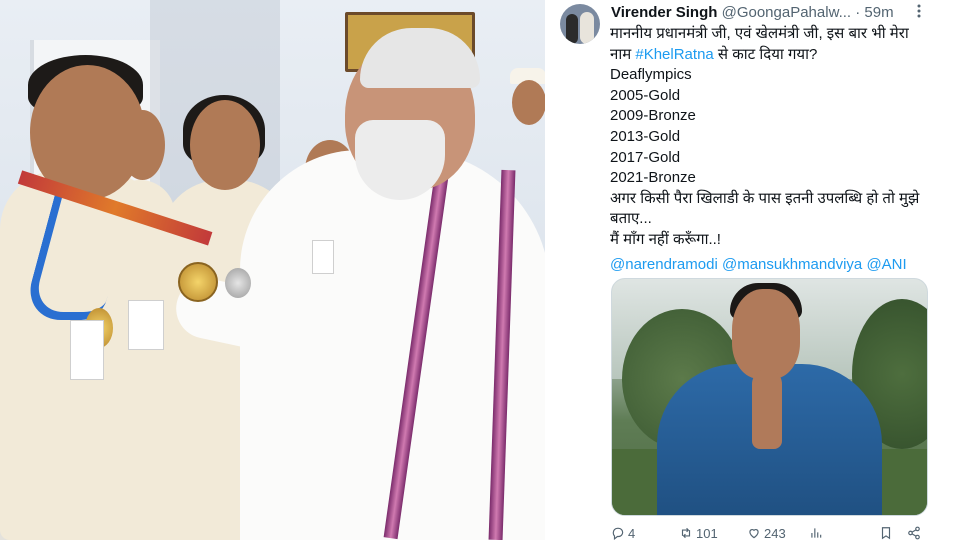  What do you see at coordinates (645, 157) in the screenshot?
I see `tweet-line: 2017-Gold` at bounding box center [645, 157].